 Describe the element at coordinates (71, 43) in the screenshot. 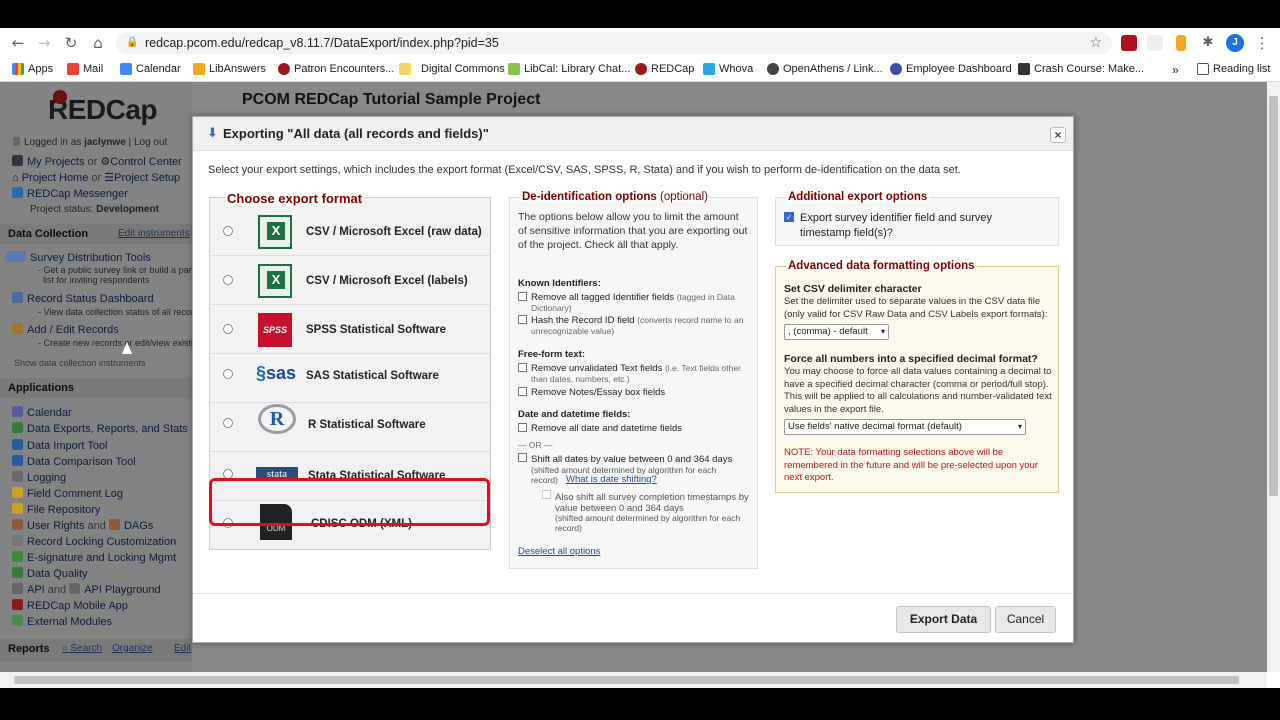

I see `reload-icon: ↻` at that location.